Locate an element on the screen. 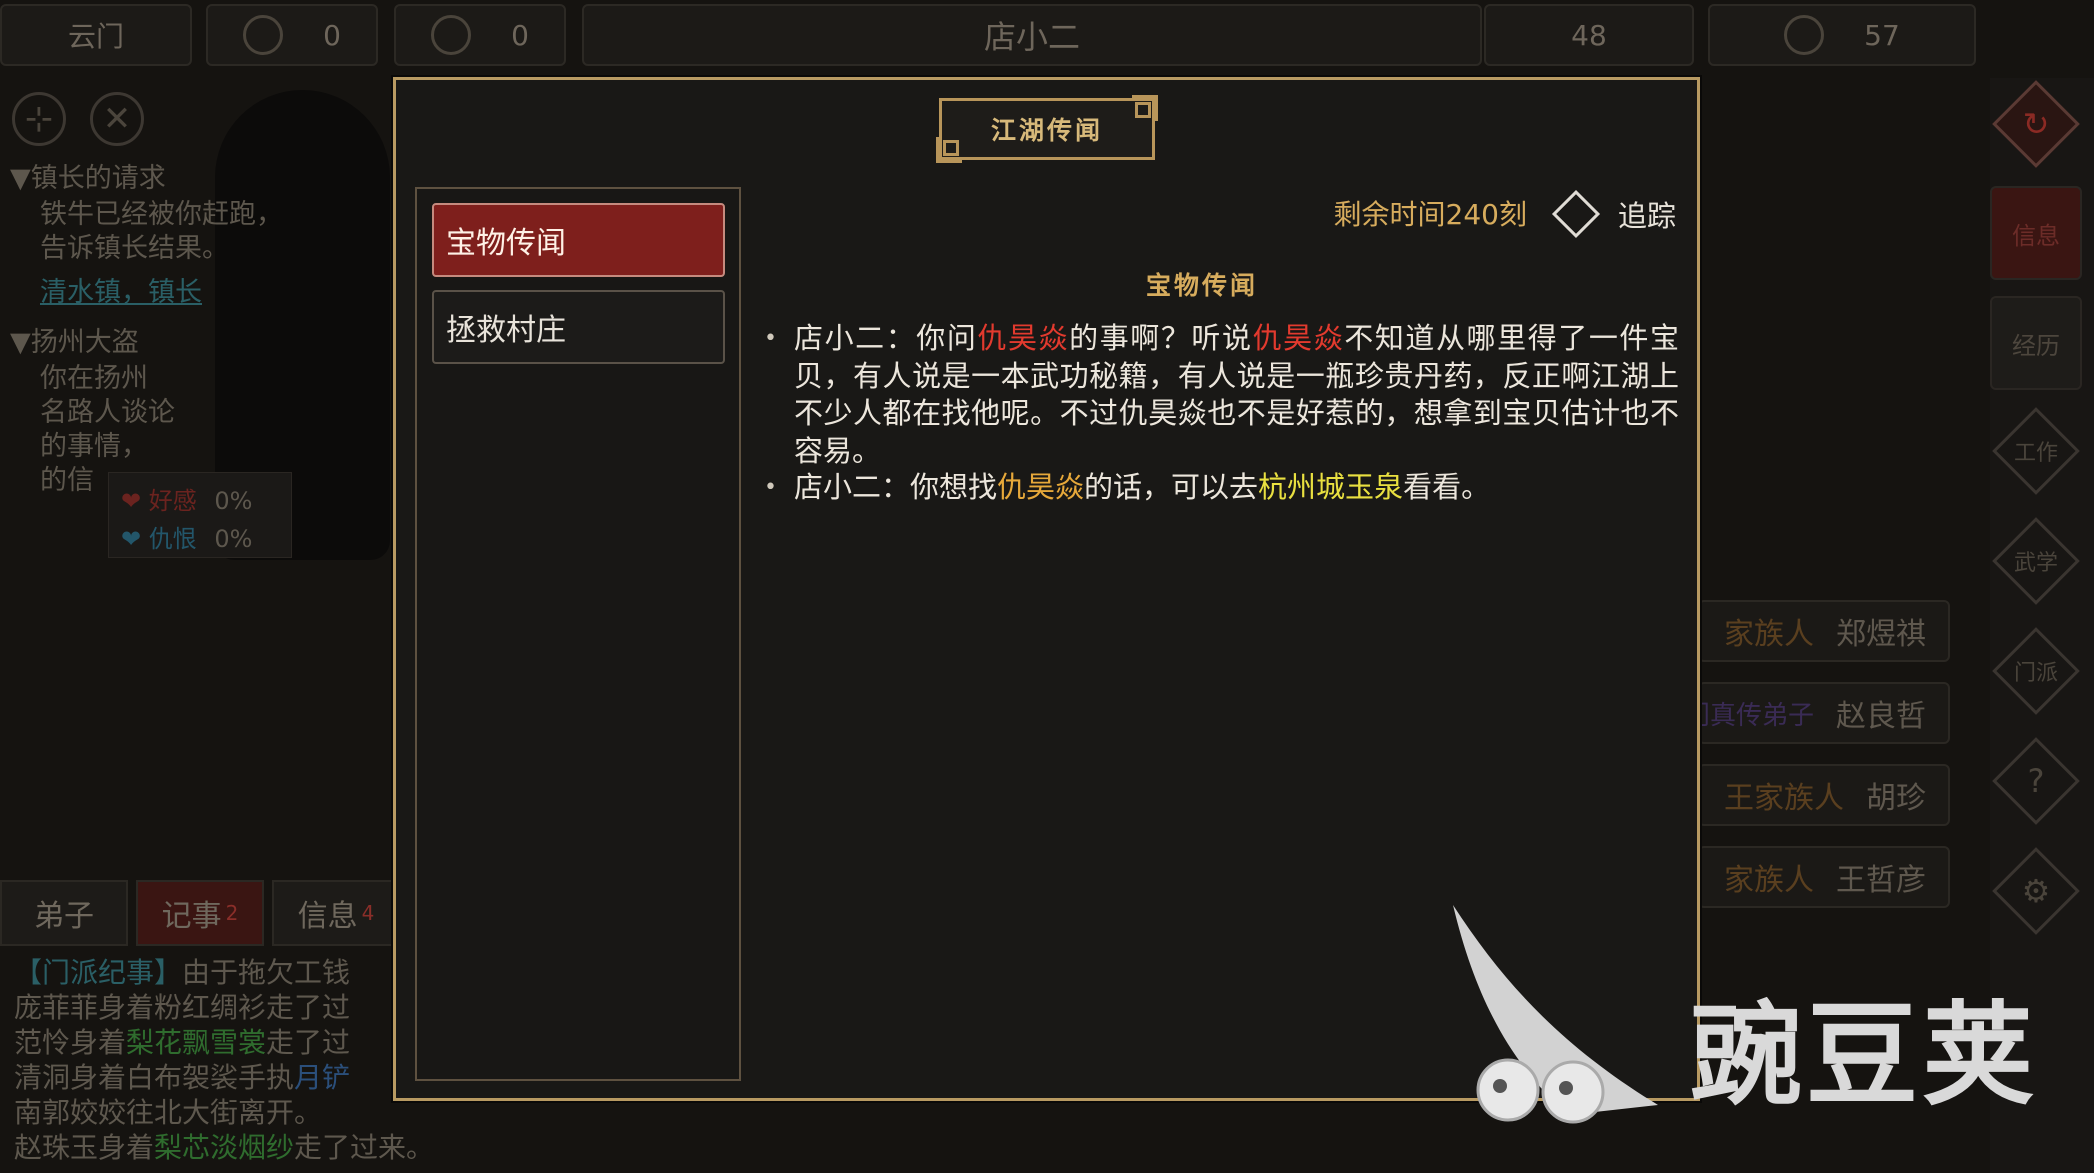 Image resolution: width=2094 pixels, height=1173 pixels. log-tag: 【门派纪事】 is located at coordinates (98, 972).